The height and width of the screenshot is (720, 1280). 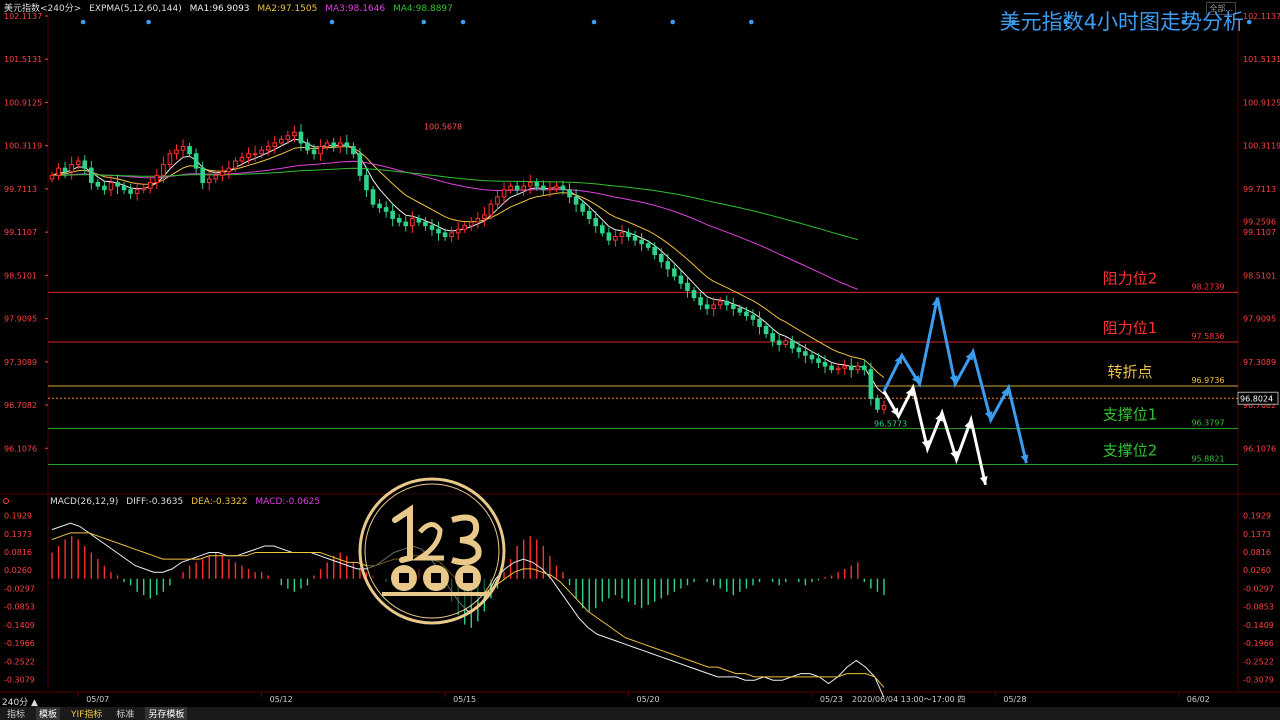 What do you see at coordinates (432, 551) in the screenshot?
I see `watermark-logo` at bounding box center [432, 551].